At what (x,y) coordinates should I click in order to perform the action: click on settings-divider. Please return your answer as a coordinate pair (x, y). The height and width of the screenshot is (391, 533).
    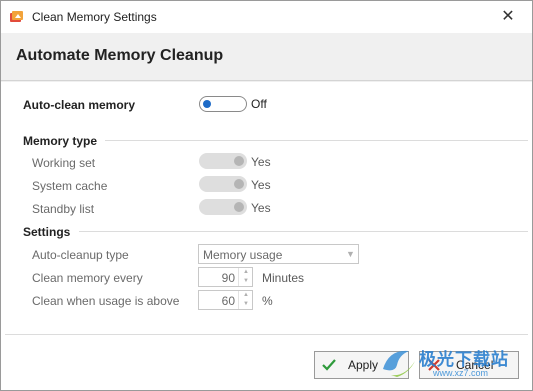
    Looking at the image, I should click on (303, 231).